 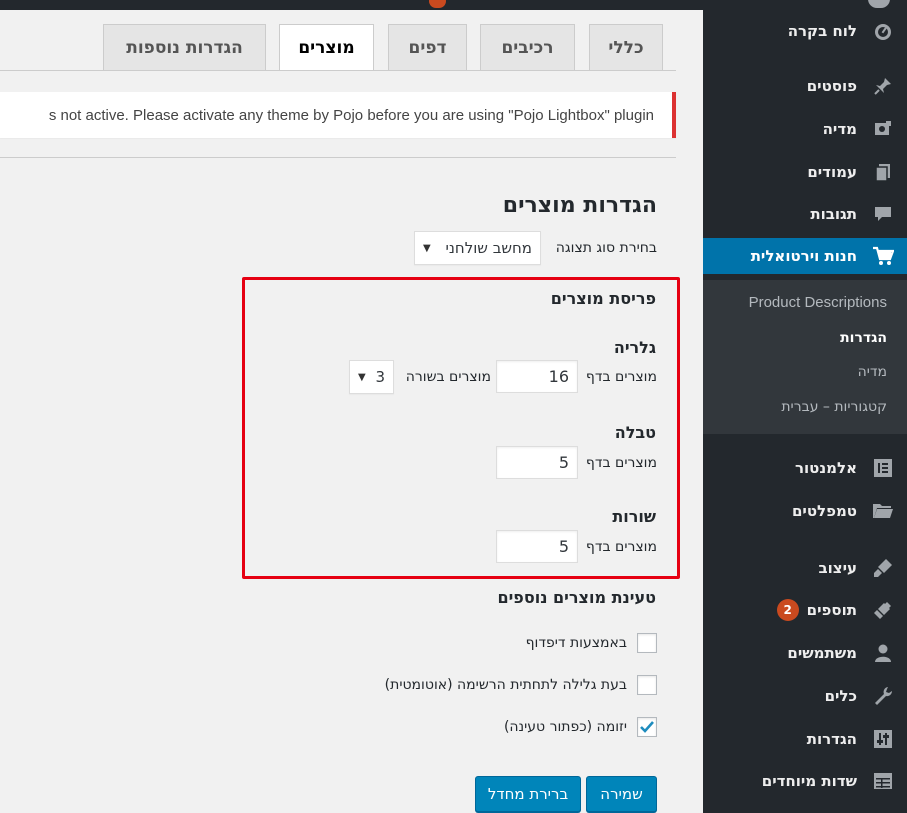 I want to click on wordpress-logo-icon, so click(x=879, y=4).